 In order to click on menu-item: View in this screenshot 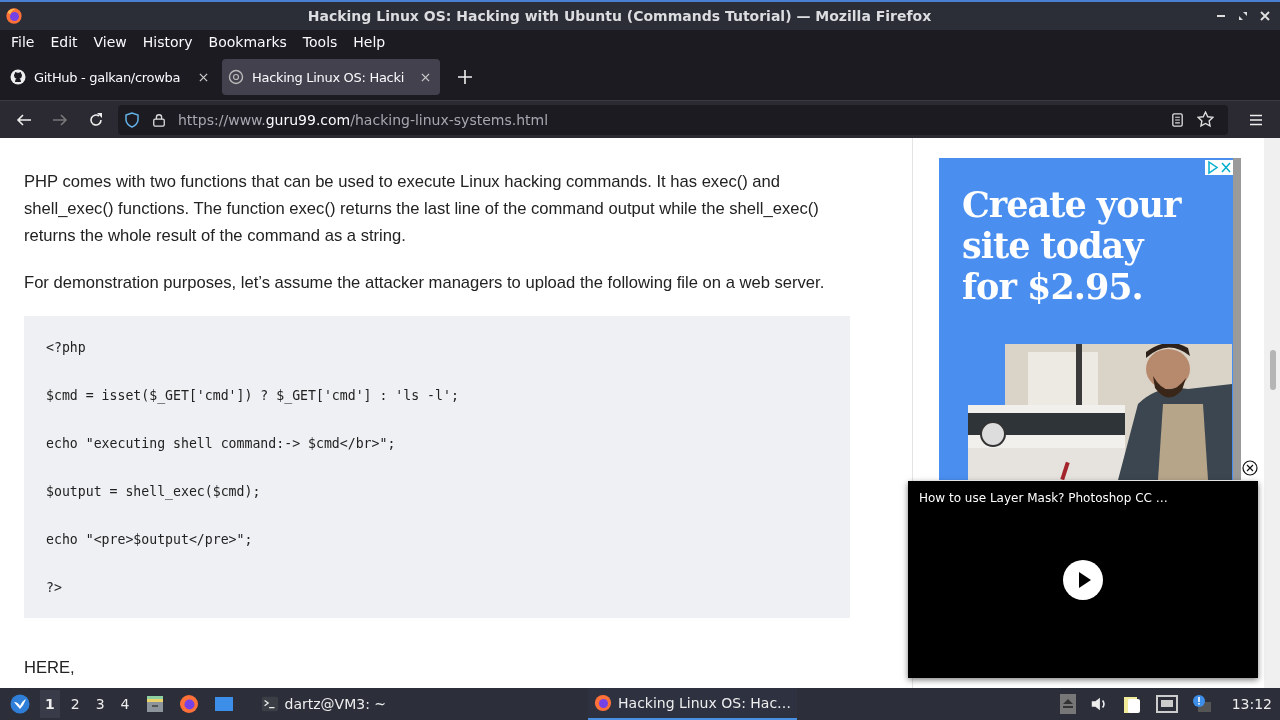, I will do `click(110, 42)`.